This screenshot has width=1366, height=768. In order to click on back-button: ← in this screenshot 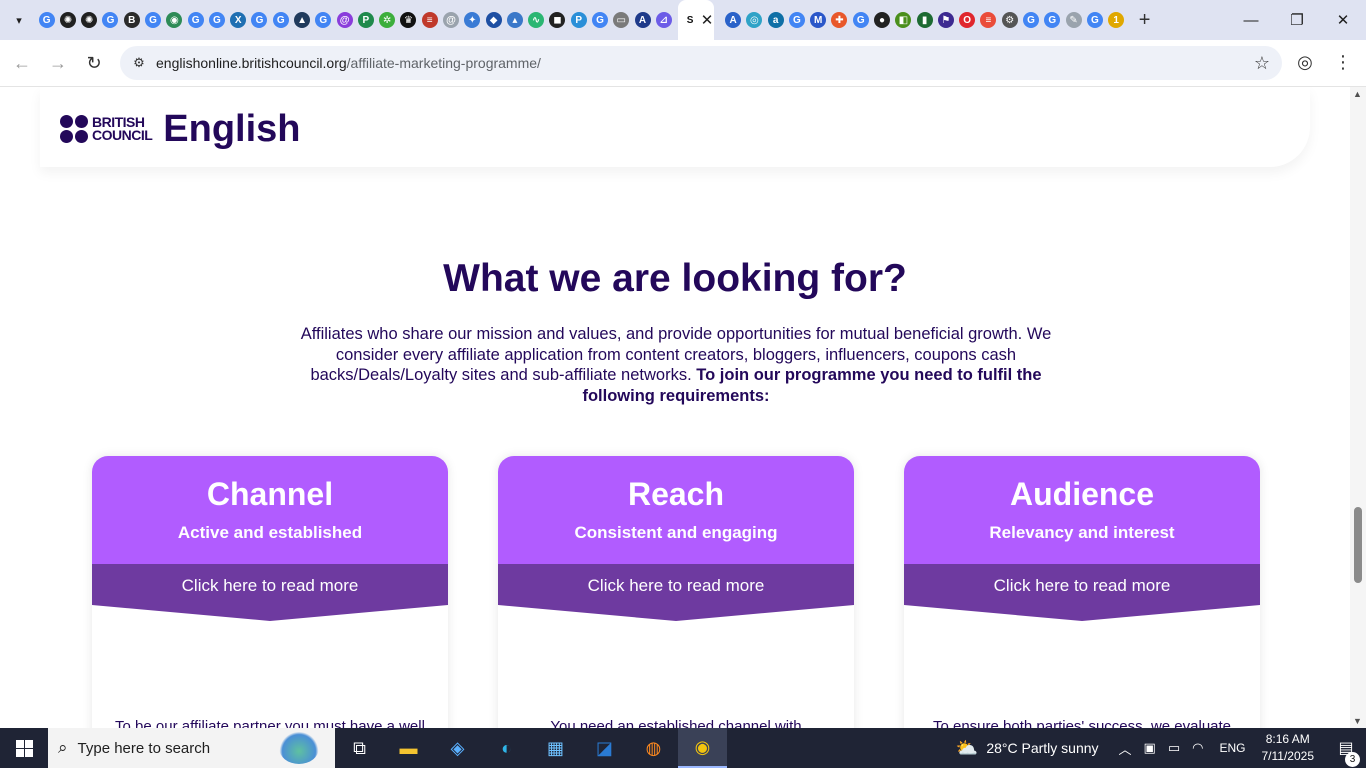, I will do `click(22, 63)`.